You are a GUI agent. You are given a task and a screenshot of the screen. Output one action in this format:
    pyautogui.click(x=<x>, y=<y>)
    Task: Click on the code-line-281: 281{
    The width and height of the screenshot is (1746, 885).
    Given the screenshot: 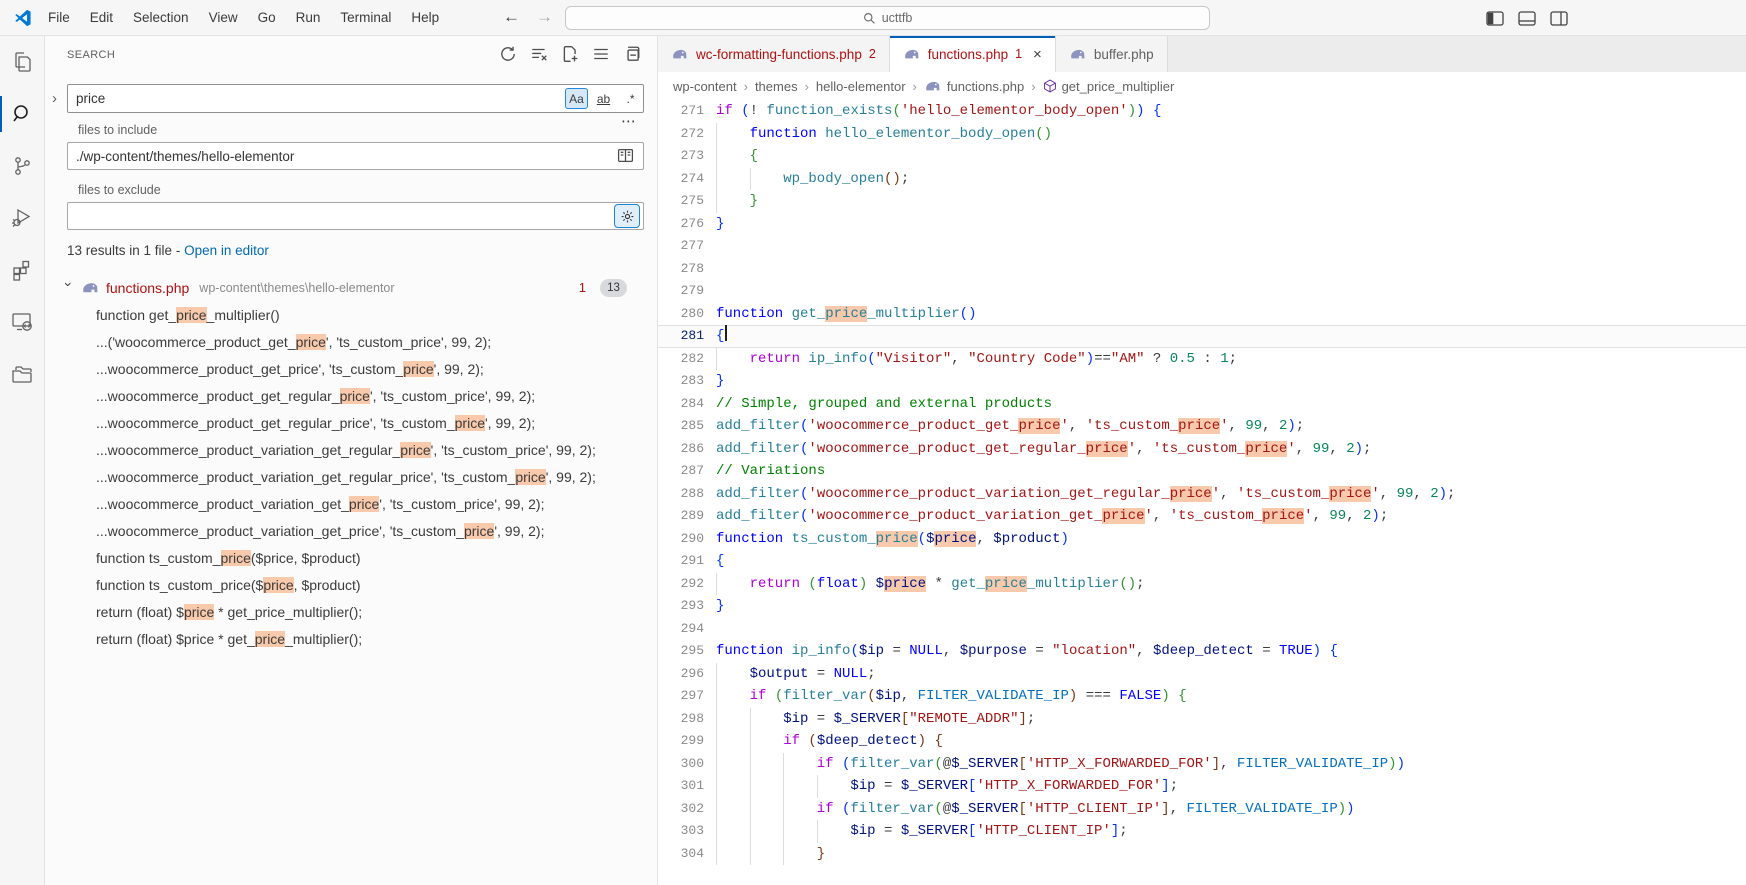 What is the action you would take?
    pyautogui.click(x=1202, y=336)
    